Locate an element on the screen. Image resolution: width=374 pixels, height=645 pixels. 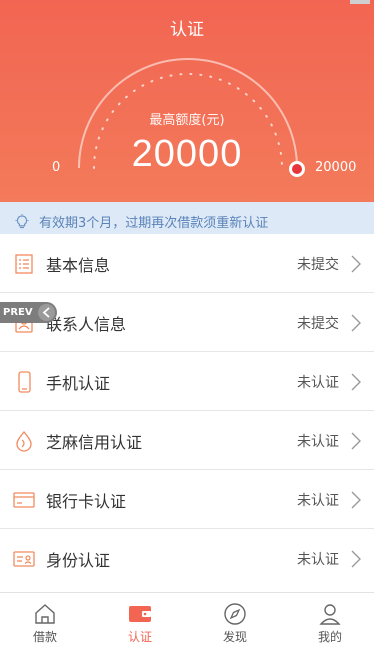
phone-icon is located at coordinates (24, 381).